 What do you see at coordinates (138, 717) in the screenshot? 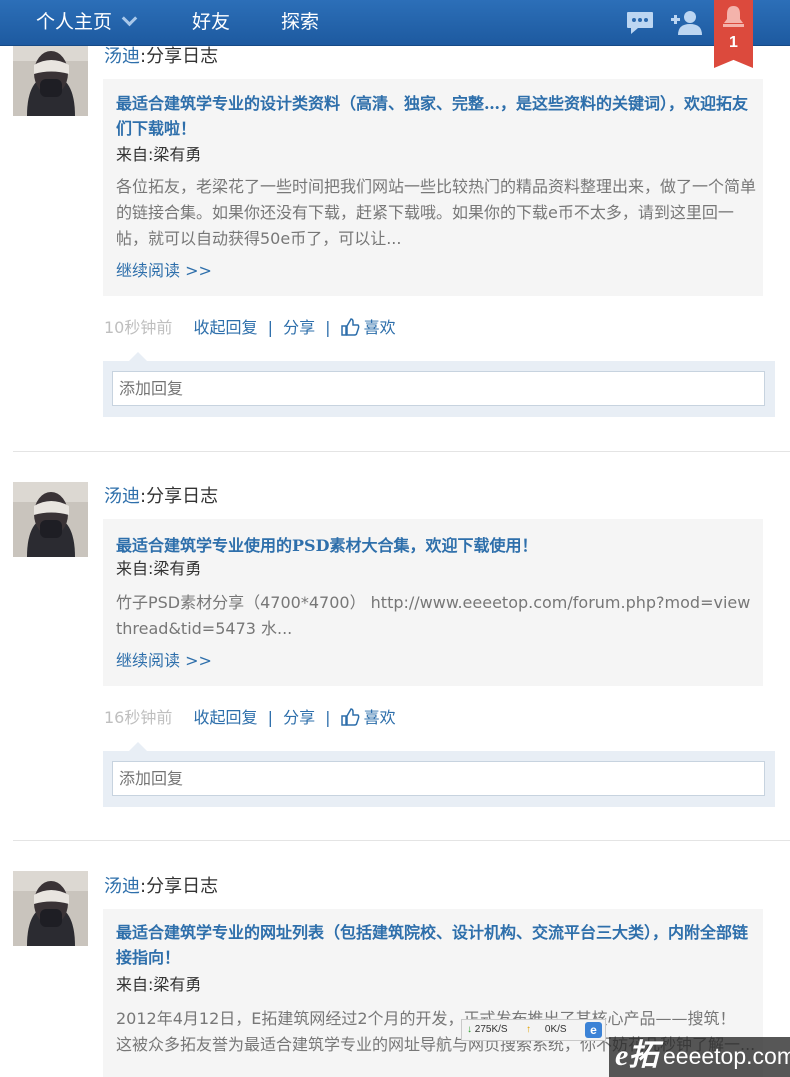
I see `post-time: 16秒钟前` at bounding box center [138, 717].